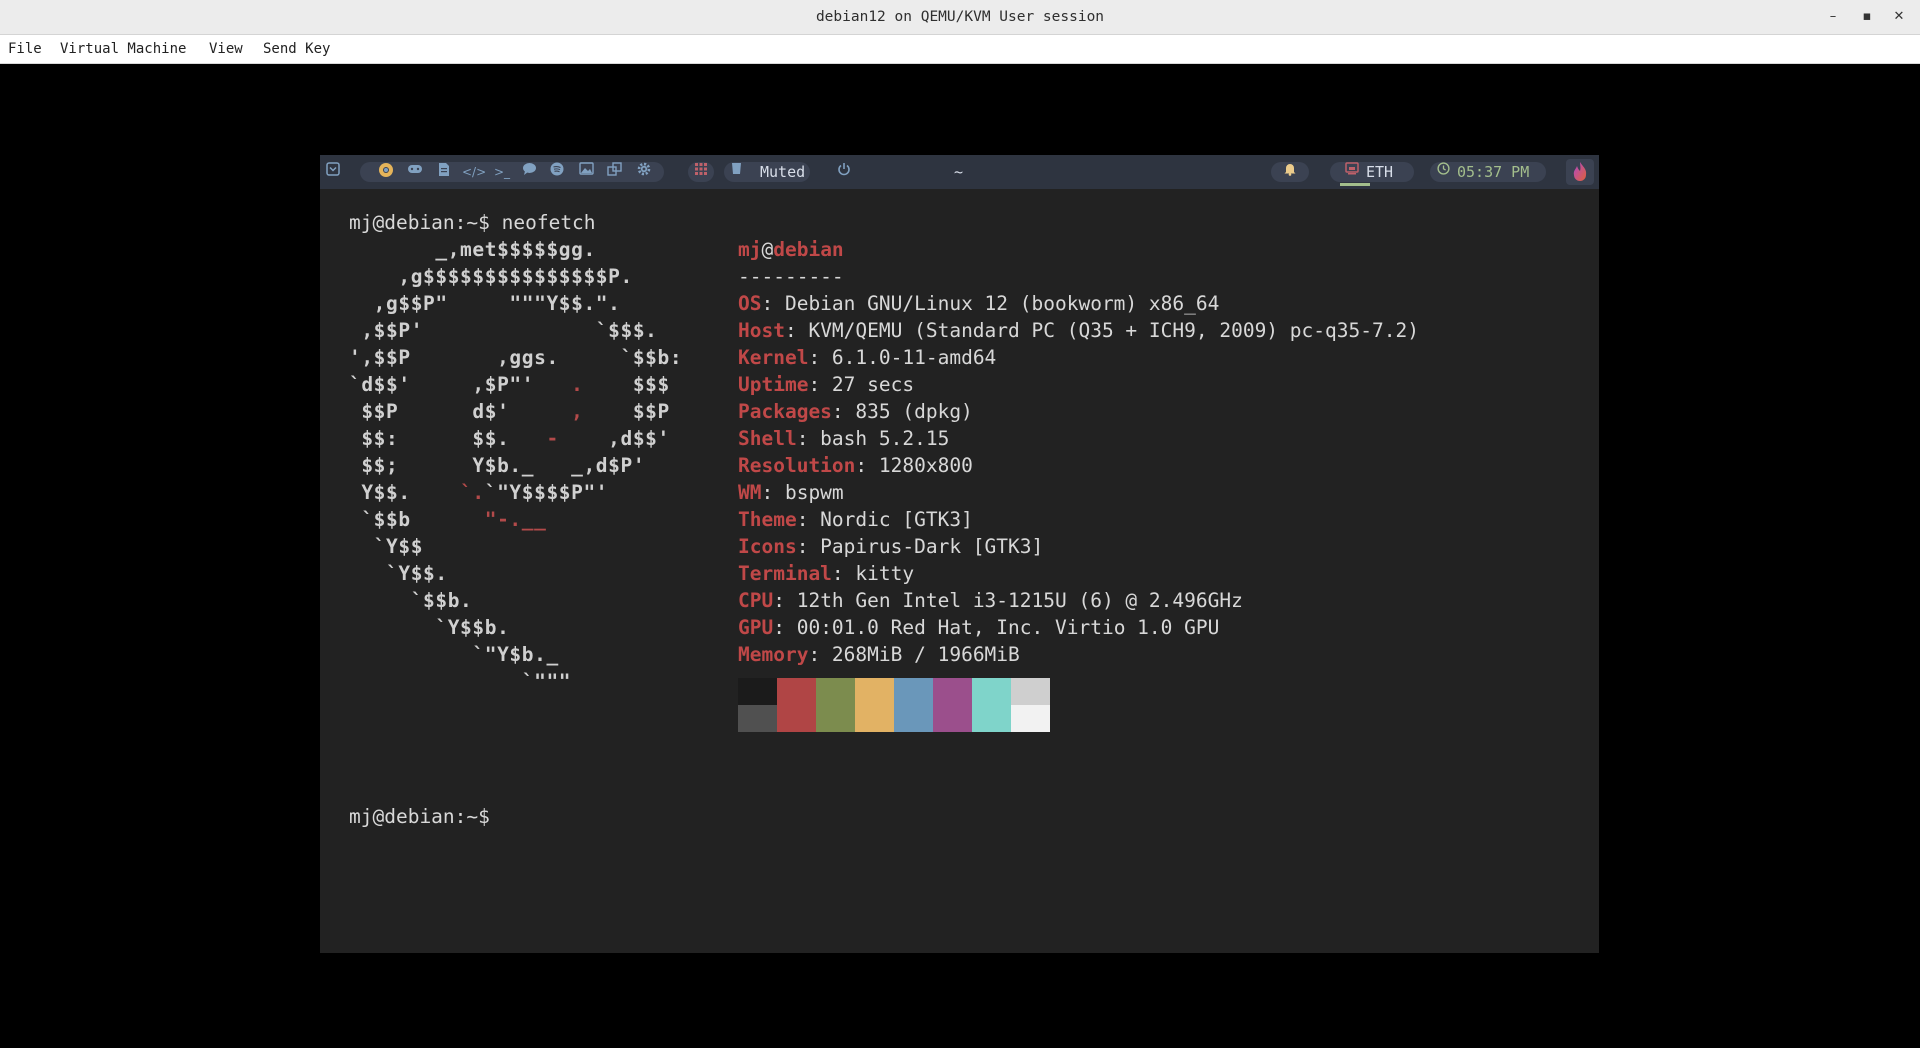  Describe the element at coordinates (386, 172) in the screenshot. I see `chrome-icon` at that location.